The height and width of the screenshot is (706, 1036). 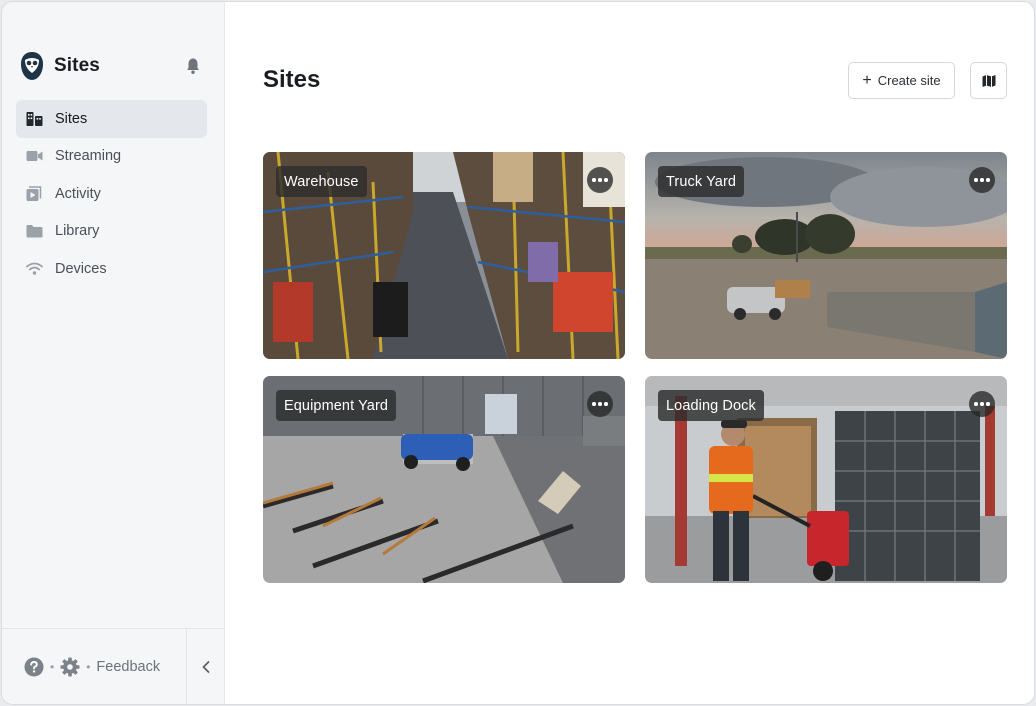 I want to click on create-site-button: + Create site, so click(x=901, y=80).